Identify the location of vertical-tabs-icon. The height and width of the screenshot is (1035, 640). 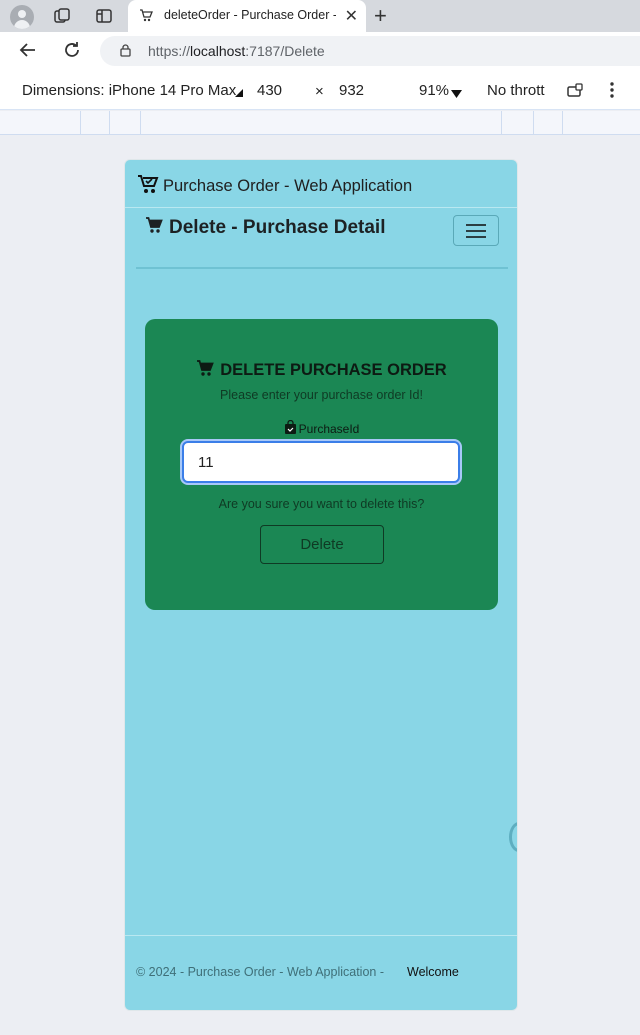
(104, 16).